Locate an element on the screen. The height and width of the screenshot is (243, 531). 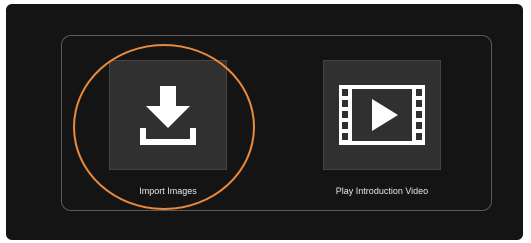
film-play-icon is located at coordinates (382, 115).